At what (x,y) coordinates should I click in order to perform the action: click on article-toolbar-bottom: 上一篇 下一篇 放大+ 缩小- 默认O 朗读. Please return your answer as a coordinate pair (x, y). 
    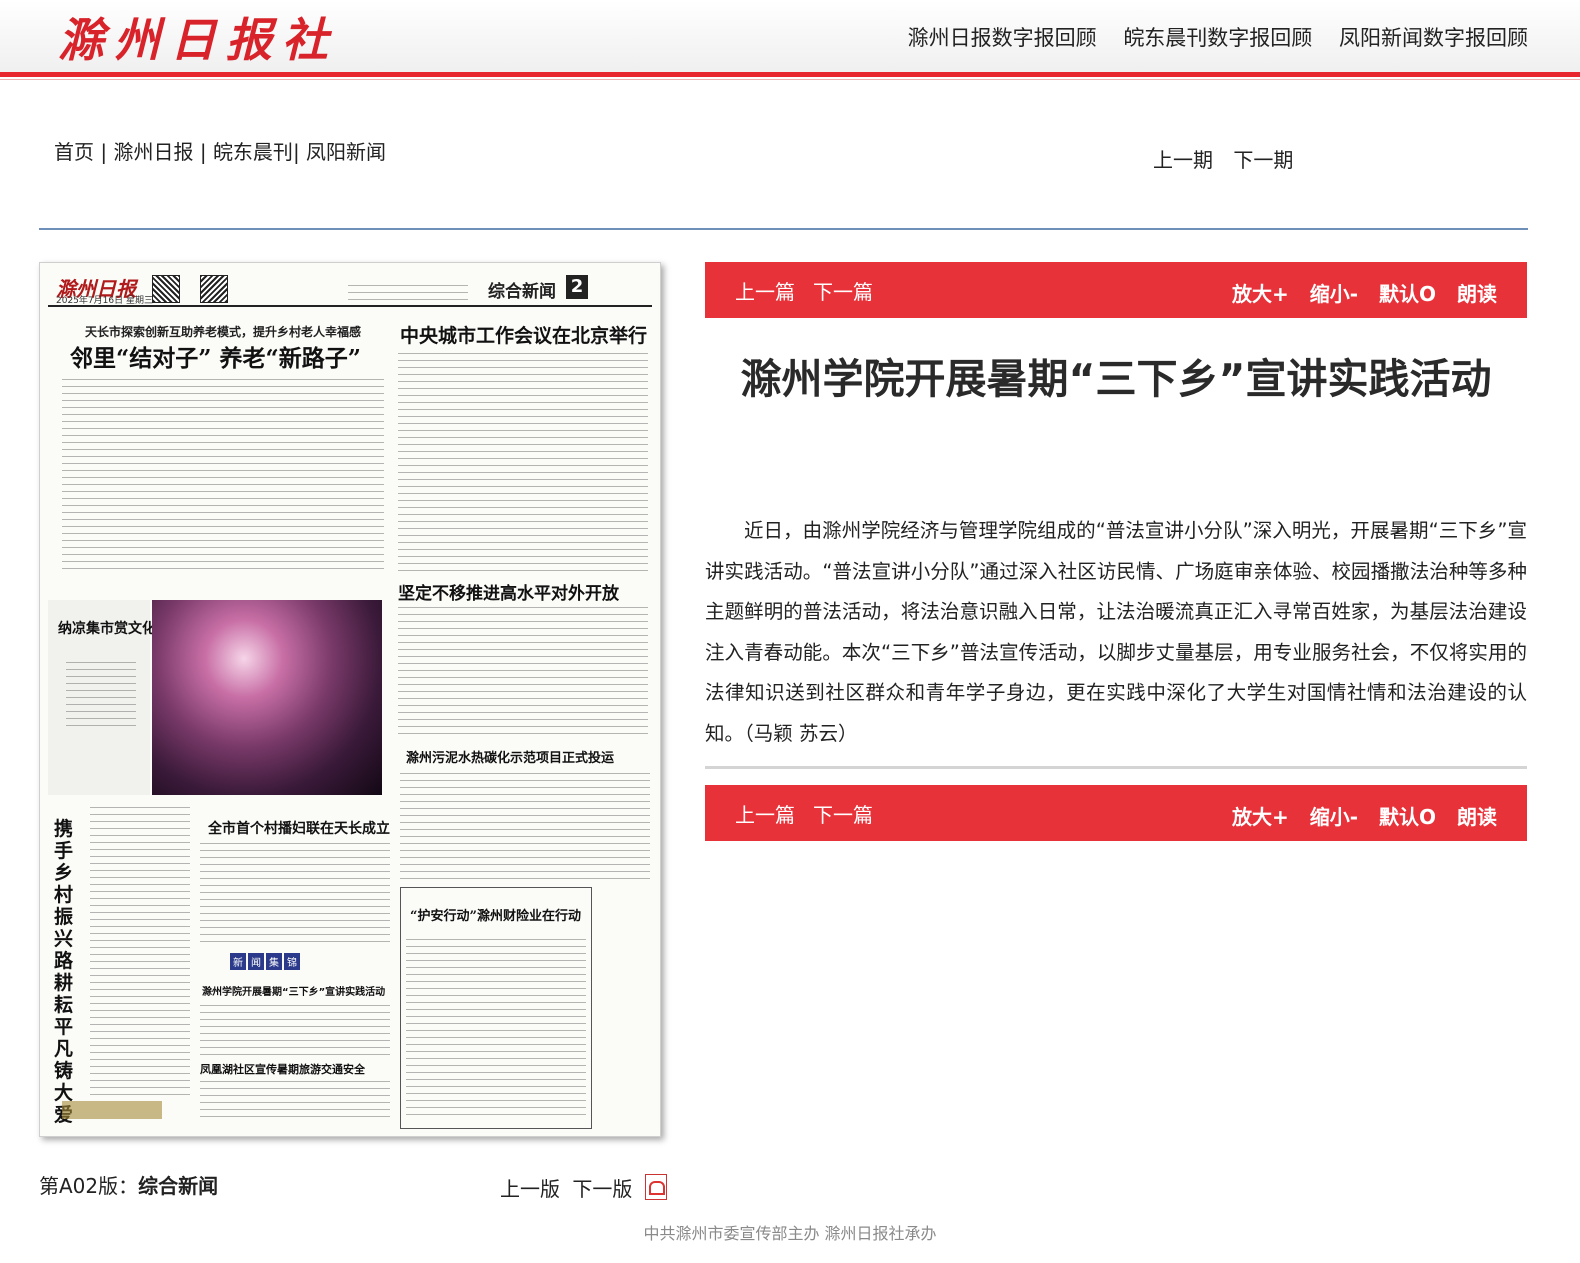
    Looking at the image, I should click on (1116, 813).